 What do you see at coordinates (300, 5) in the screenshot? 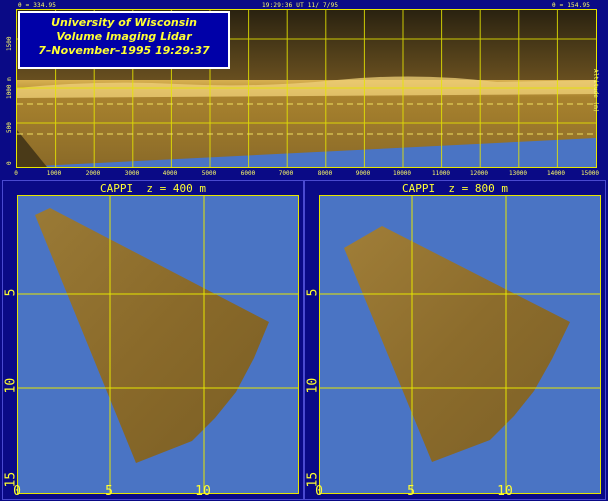
I see `rhi-timestamp: 19:29:36 UT 11/ 7/95` at bounding box center [300, 5].